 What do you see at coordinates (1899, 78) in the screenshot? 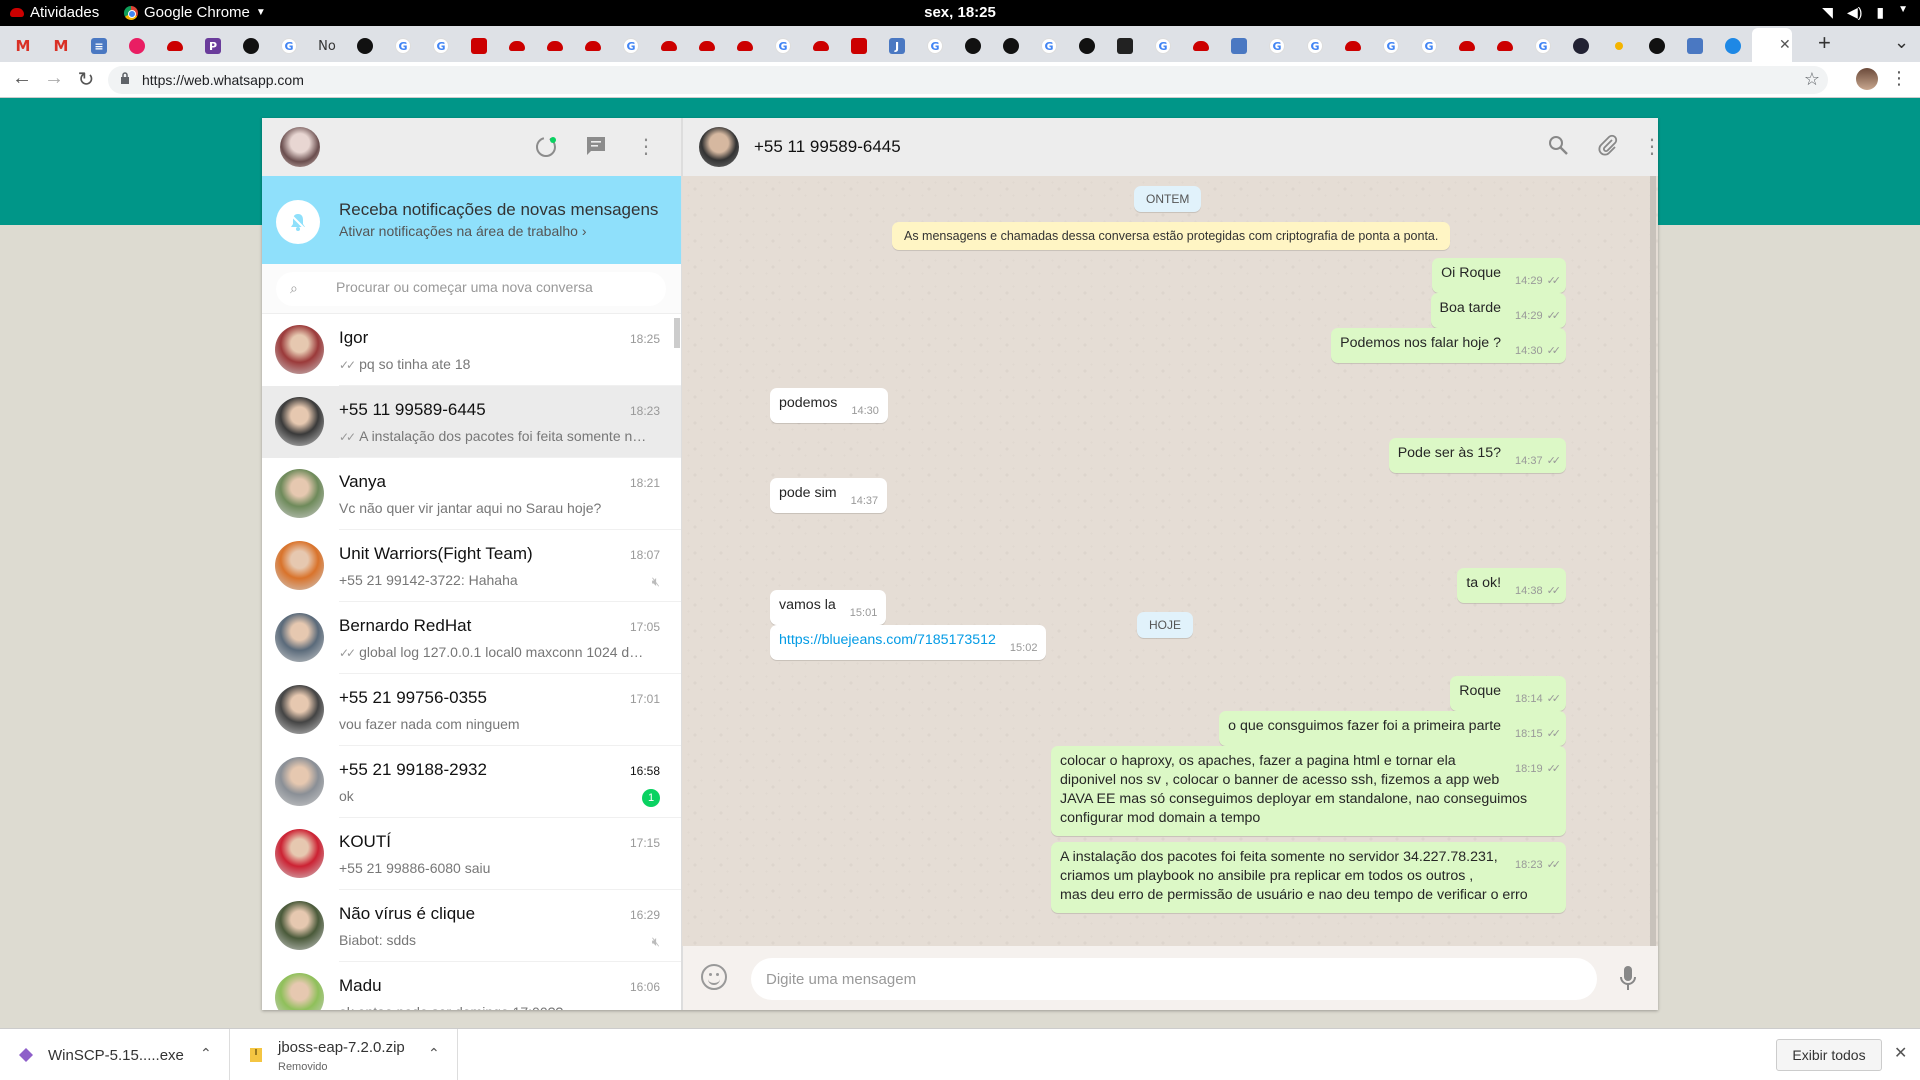
I see `chrome-menu-icon: ⋮` at bounding box center [1899, 78].